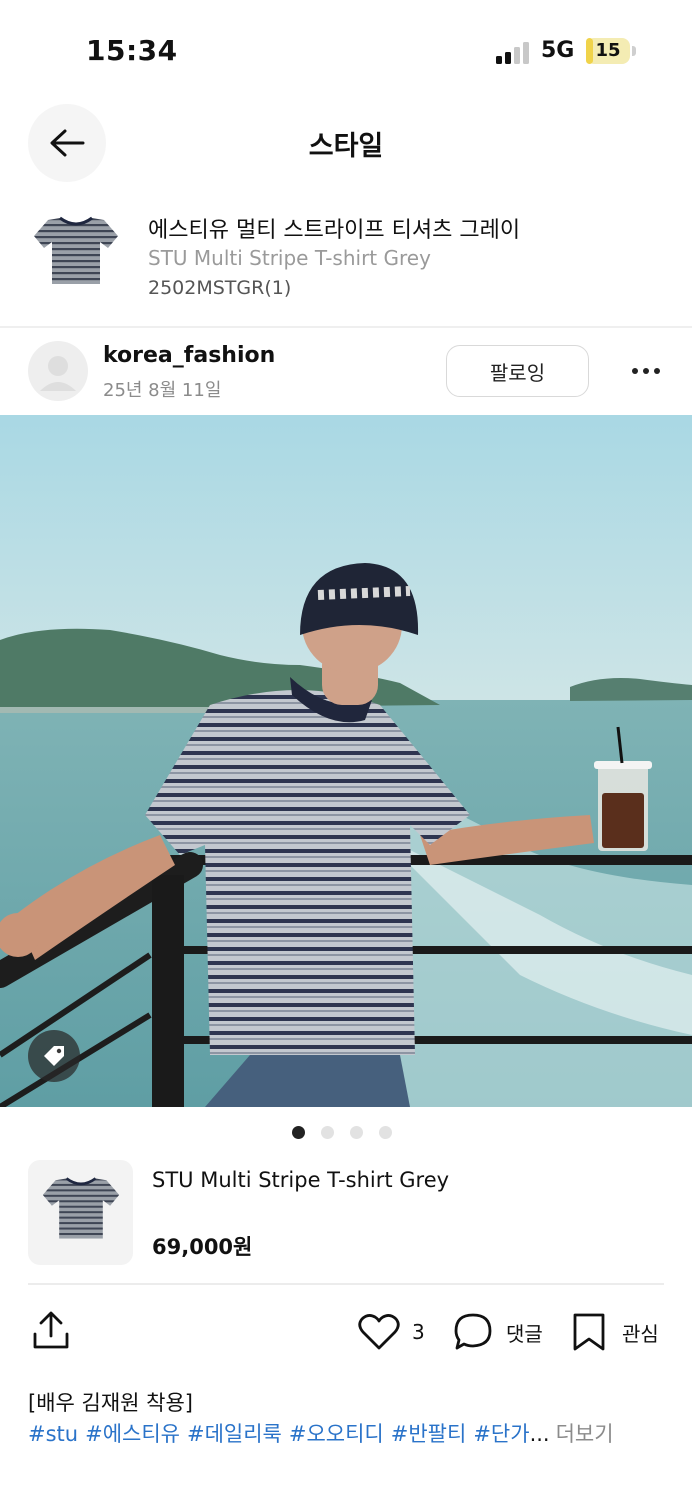 The height and width of the screenshot is (1500, 692). I want to click on bookmark-icon, so click(589, 1332).